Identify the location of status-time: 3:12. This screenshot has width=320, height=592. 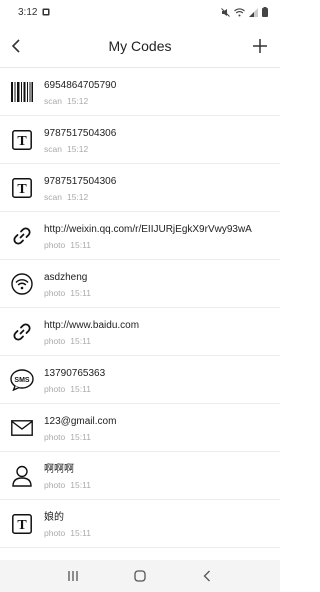
(28, 12).